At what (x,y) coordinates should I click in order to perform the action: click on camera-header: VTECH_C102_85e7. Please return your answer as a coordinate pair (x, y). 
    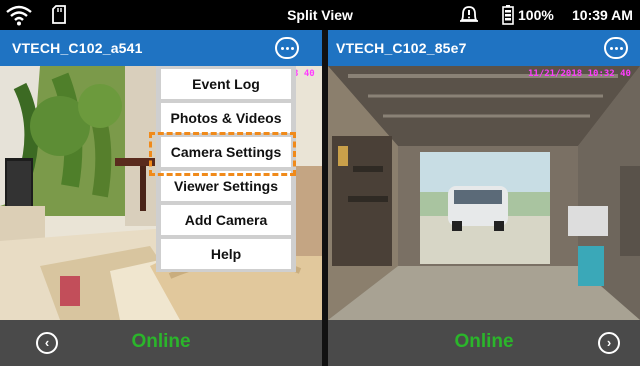
    Looking at the image, I should click on (484, 48).